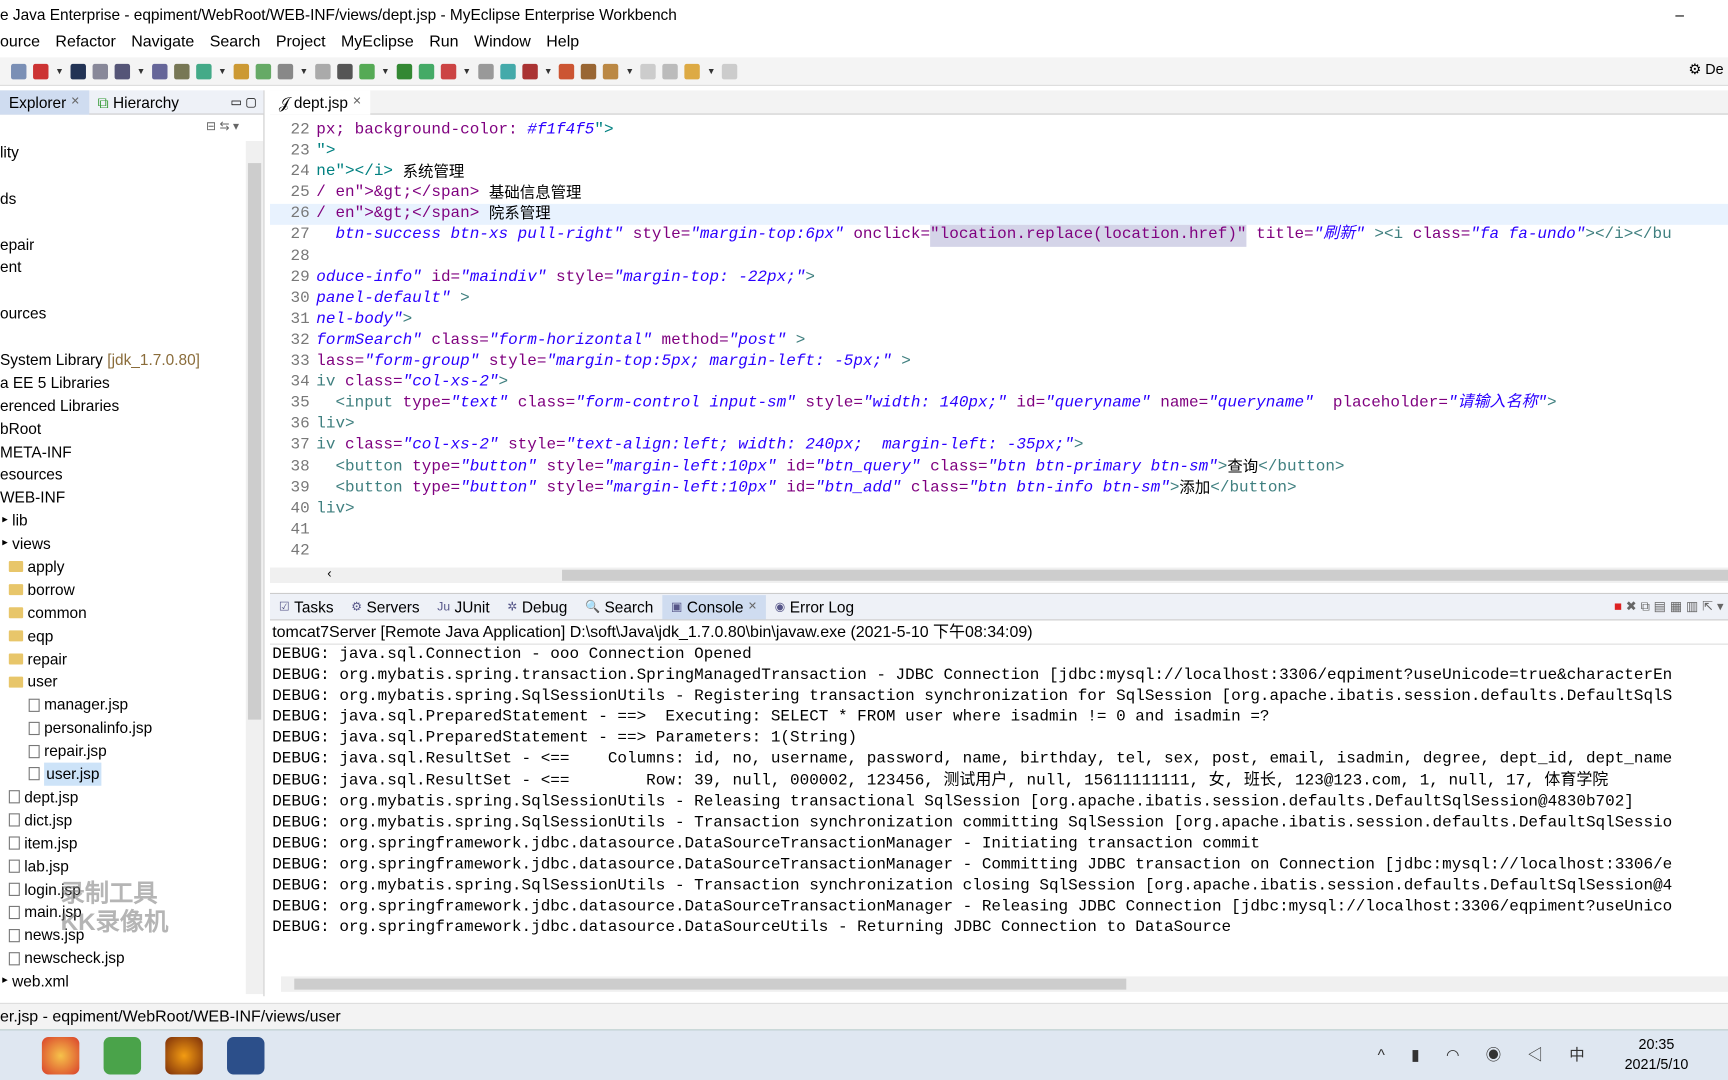  I want to click on tree-item: apply, so click(122, 566).